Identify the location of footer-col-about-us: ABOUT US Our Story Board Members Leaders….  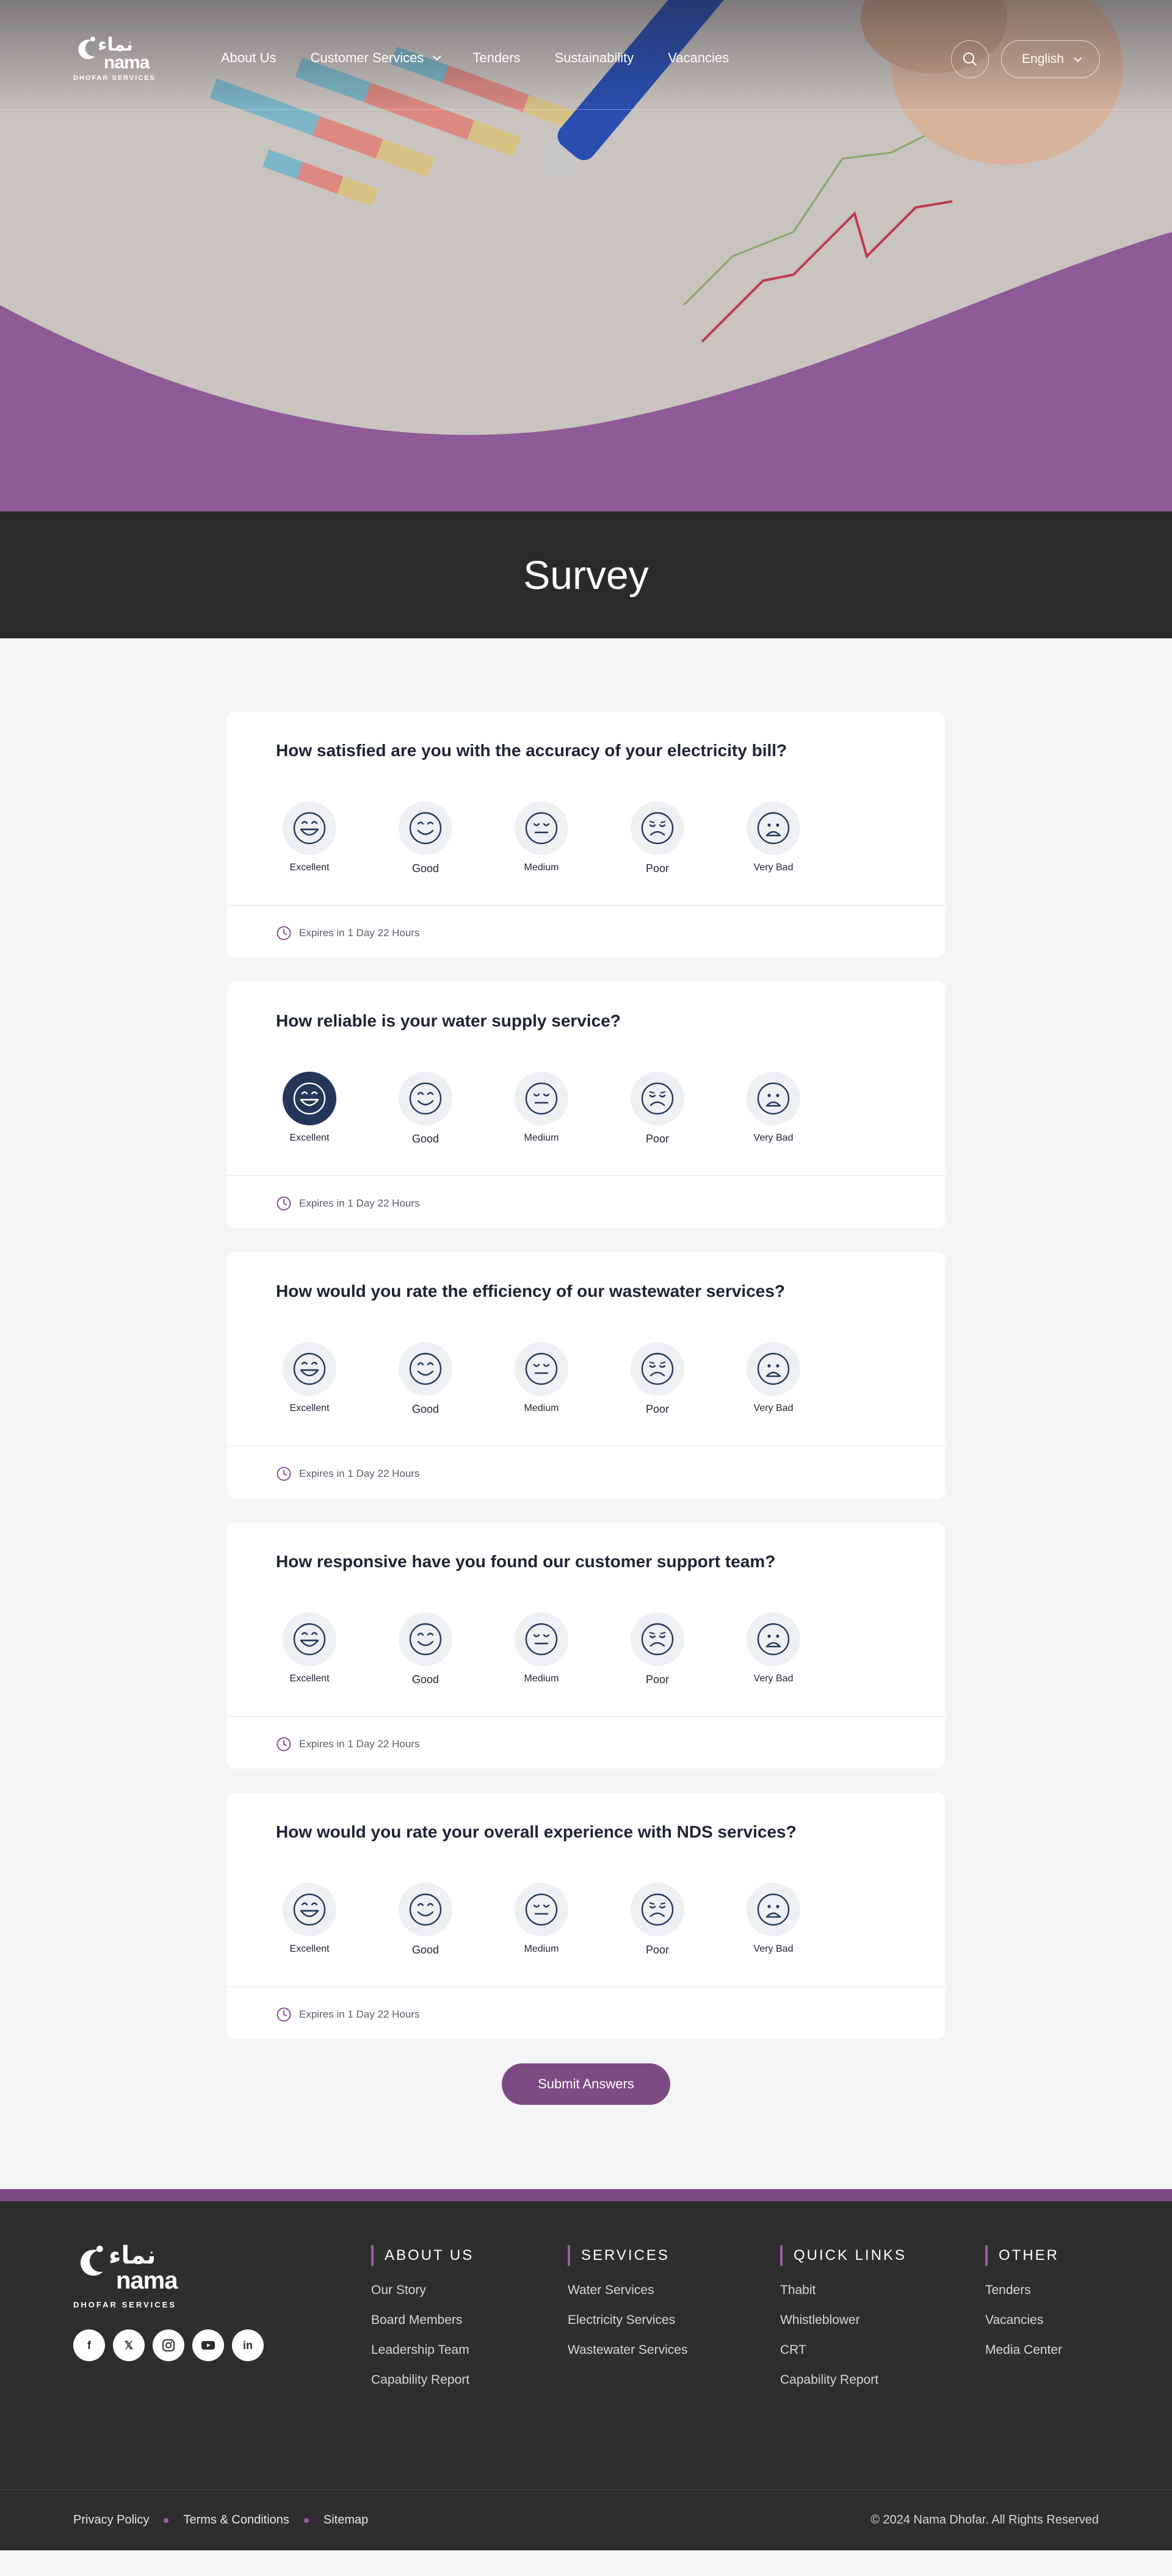
(423, 2324).